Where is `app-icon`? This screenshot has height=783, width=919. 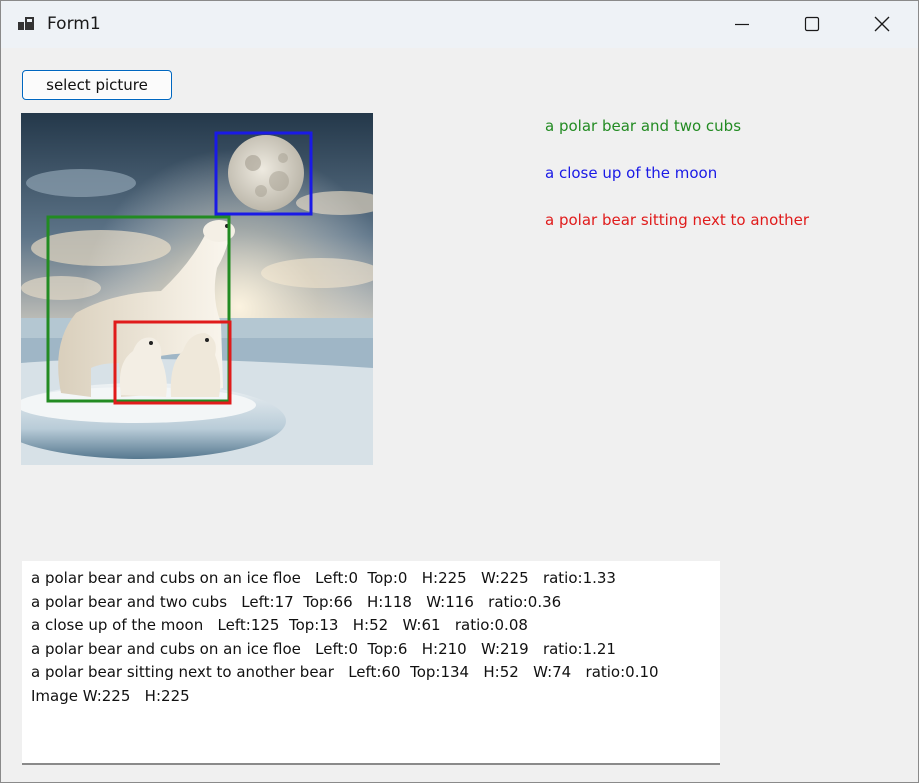 app-icon is located at coordinates (27, 24).